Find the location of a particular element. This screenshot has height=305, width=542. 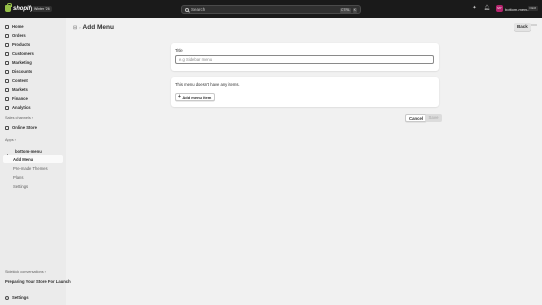

more-actions-button: ⋯ is located at coordinates (534, 27).